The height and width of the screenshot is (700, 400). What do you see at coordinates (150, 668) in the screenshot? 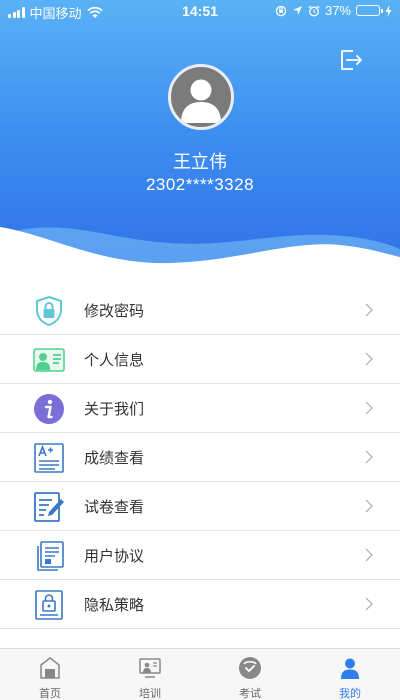
I see `training-icon` at bounding box center [150, 668].